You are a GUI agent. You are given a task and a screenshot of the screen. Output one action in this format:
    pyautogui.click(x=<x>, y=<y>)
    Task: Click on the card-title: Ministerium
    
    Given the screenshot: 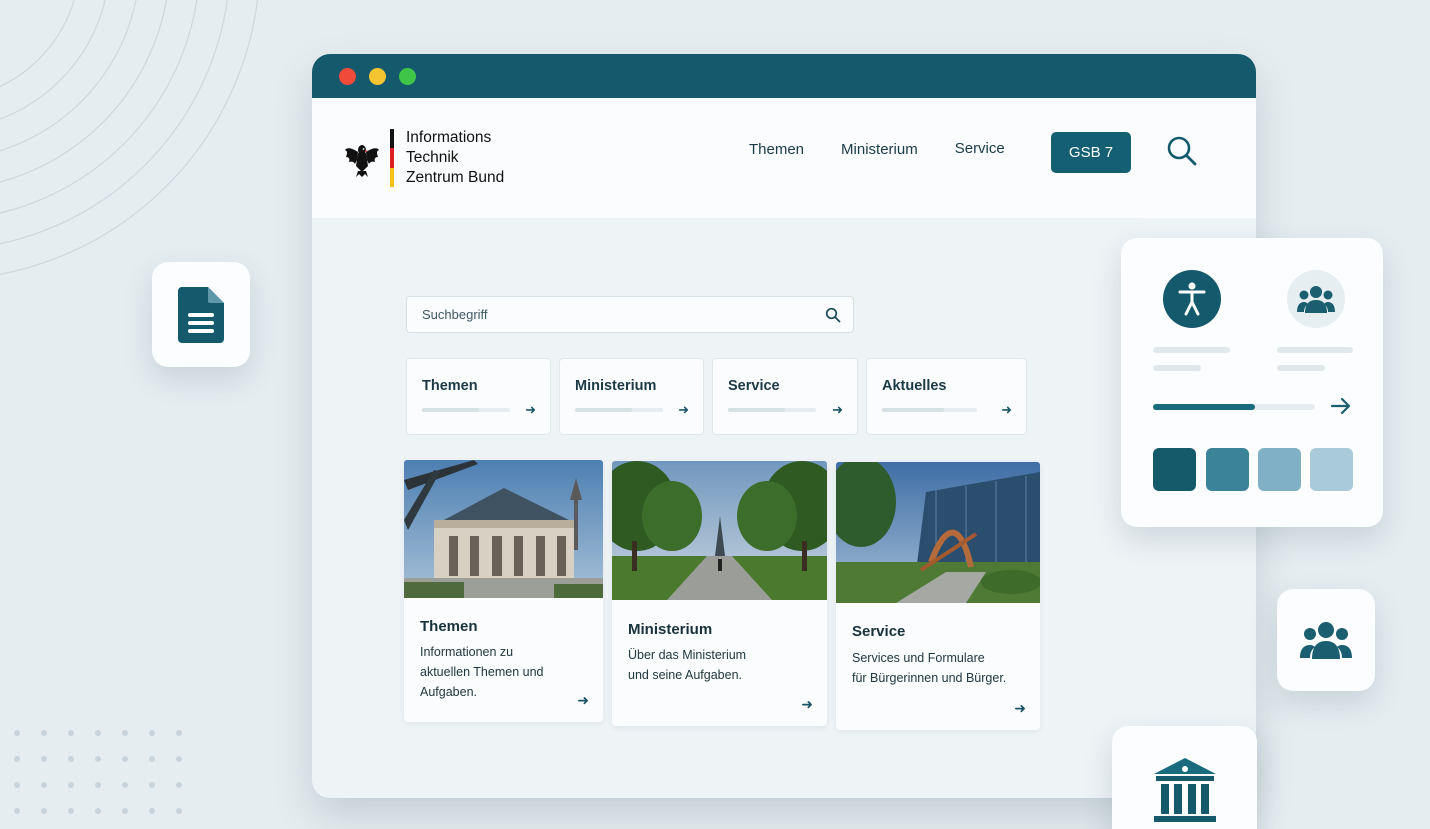 What is the action you would take?
    pyautogui.click(x=670, y=629)
    